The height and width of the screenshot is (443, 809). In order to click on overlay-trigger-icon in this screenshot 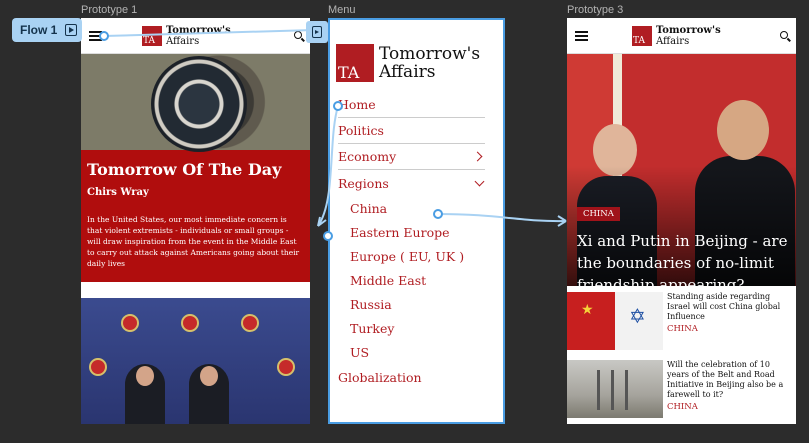, I will do `click(317, 32)`.